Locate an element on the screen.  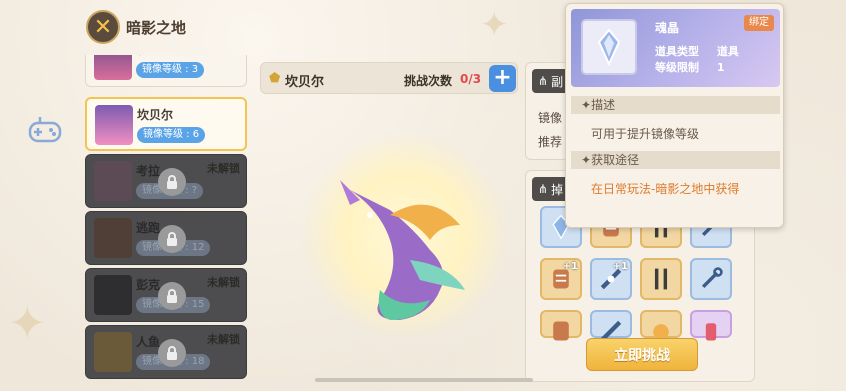
panel-header-label: 副 is located at coordinates (557, 81).